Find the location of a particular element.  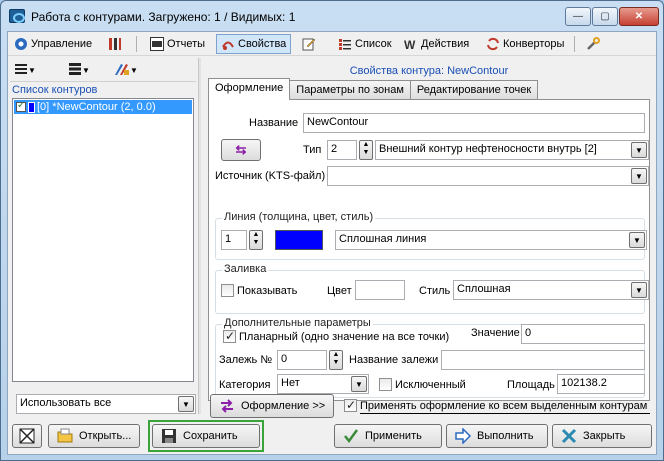

tab-design: Оформление is located at coordinates (249, 89).